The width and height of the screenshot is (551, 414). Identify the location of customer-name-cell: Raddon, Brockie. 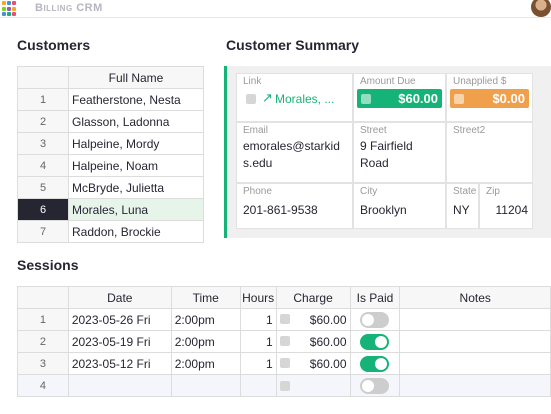
(136, 231).